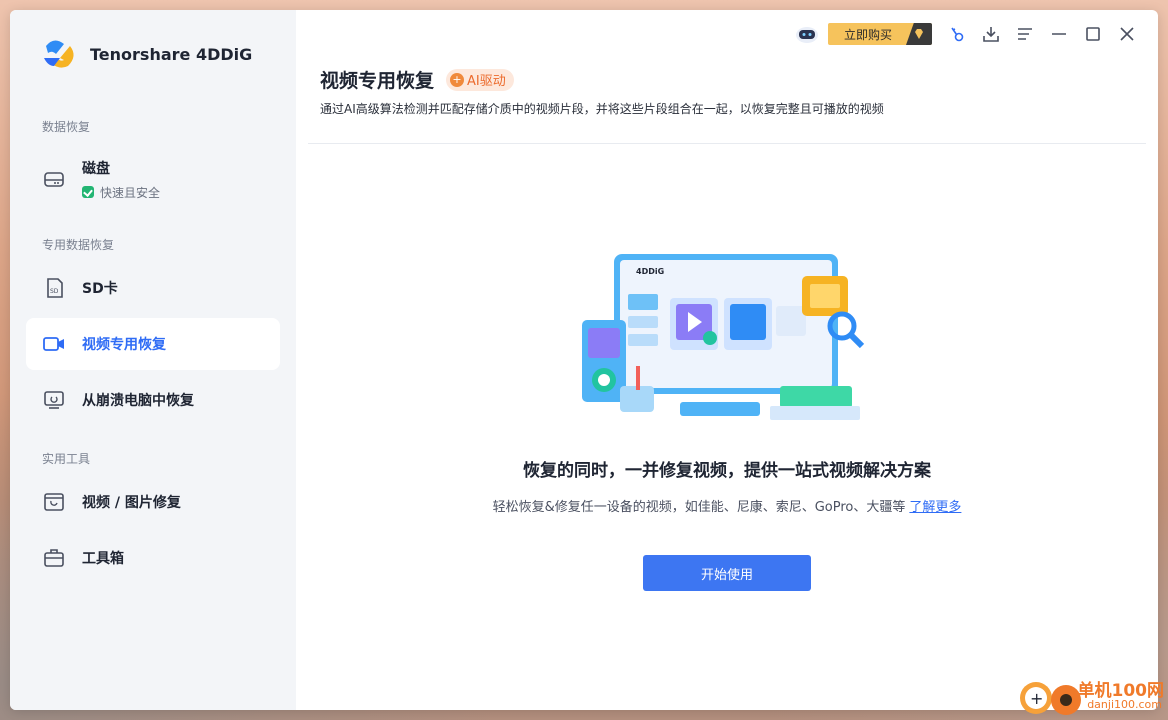 This screenshot has height=720, width=1168. I want to click on site-watermark: + 单机100网 danji100.com, so click(1093, 698).